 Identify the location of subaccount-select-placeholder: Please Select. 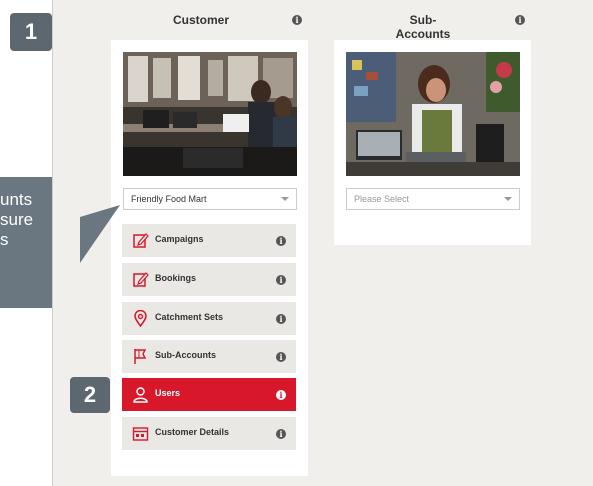
(382, 199).